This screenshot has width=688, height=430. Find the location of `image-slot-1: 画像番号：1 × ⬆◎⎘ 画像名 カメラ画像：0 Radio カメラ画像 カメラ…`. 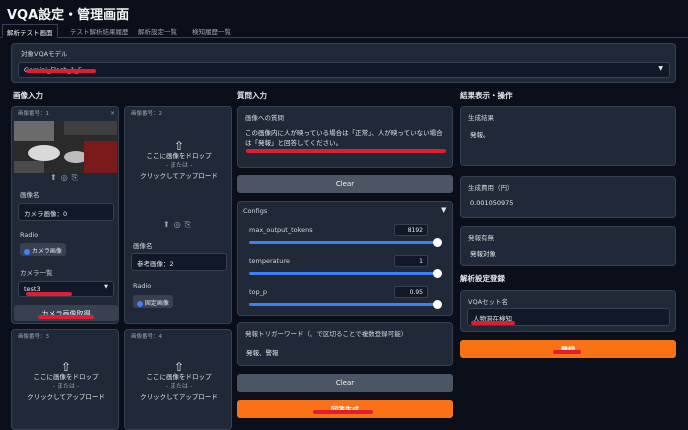

image-slot-1: 画像番号：1 × ⬆◎⎘ 画像名 カメラ画像：0 Radio カメラ画像 カメラ… is located at coordinates (65, 215).